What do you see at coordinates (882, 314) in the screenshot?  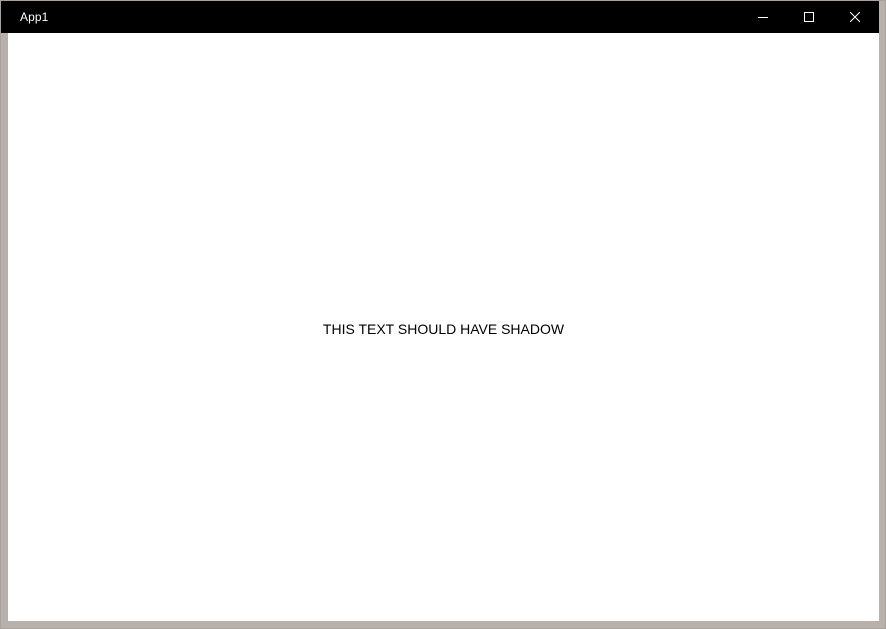 I see `window-right-border` at bounding box center [882, 314].